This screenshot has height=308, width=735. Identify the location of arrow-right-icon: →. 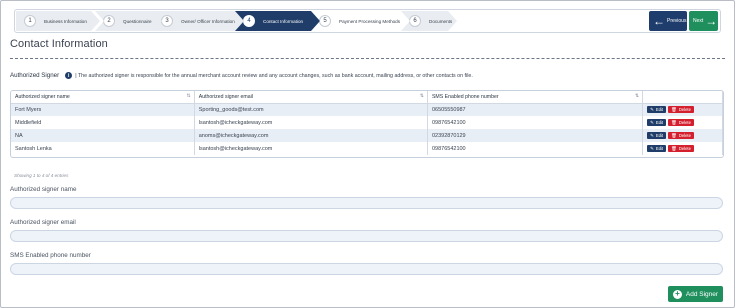
(711, 21).